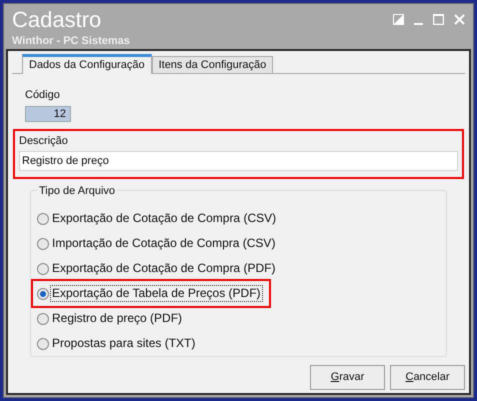  I want to click on tab: Dados da Configuração, so click(87, 64).